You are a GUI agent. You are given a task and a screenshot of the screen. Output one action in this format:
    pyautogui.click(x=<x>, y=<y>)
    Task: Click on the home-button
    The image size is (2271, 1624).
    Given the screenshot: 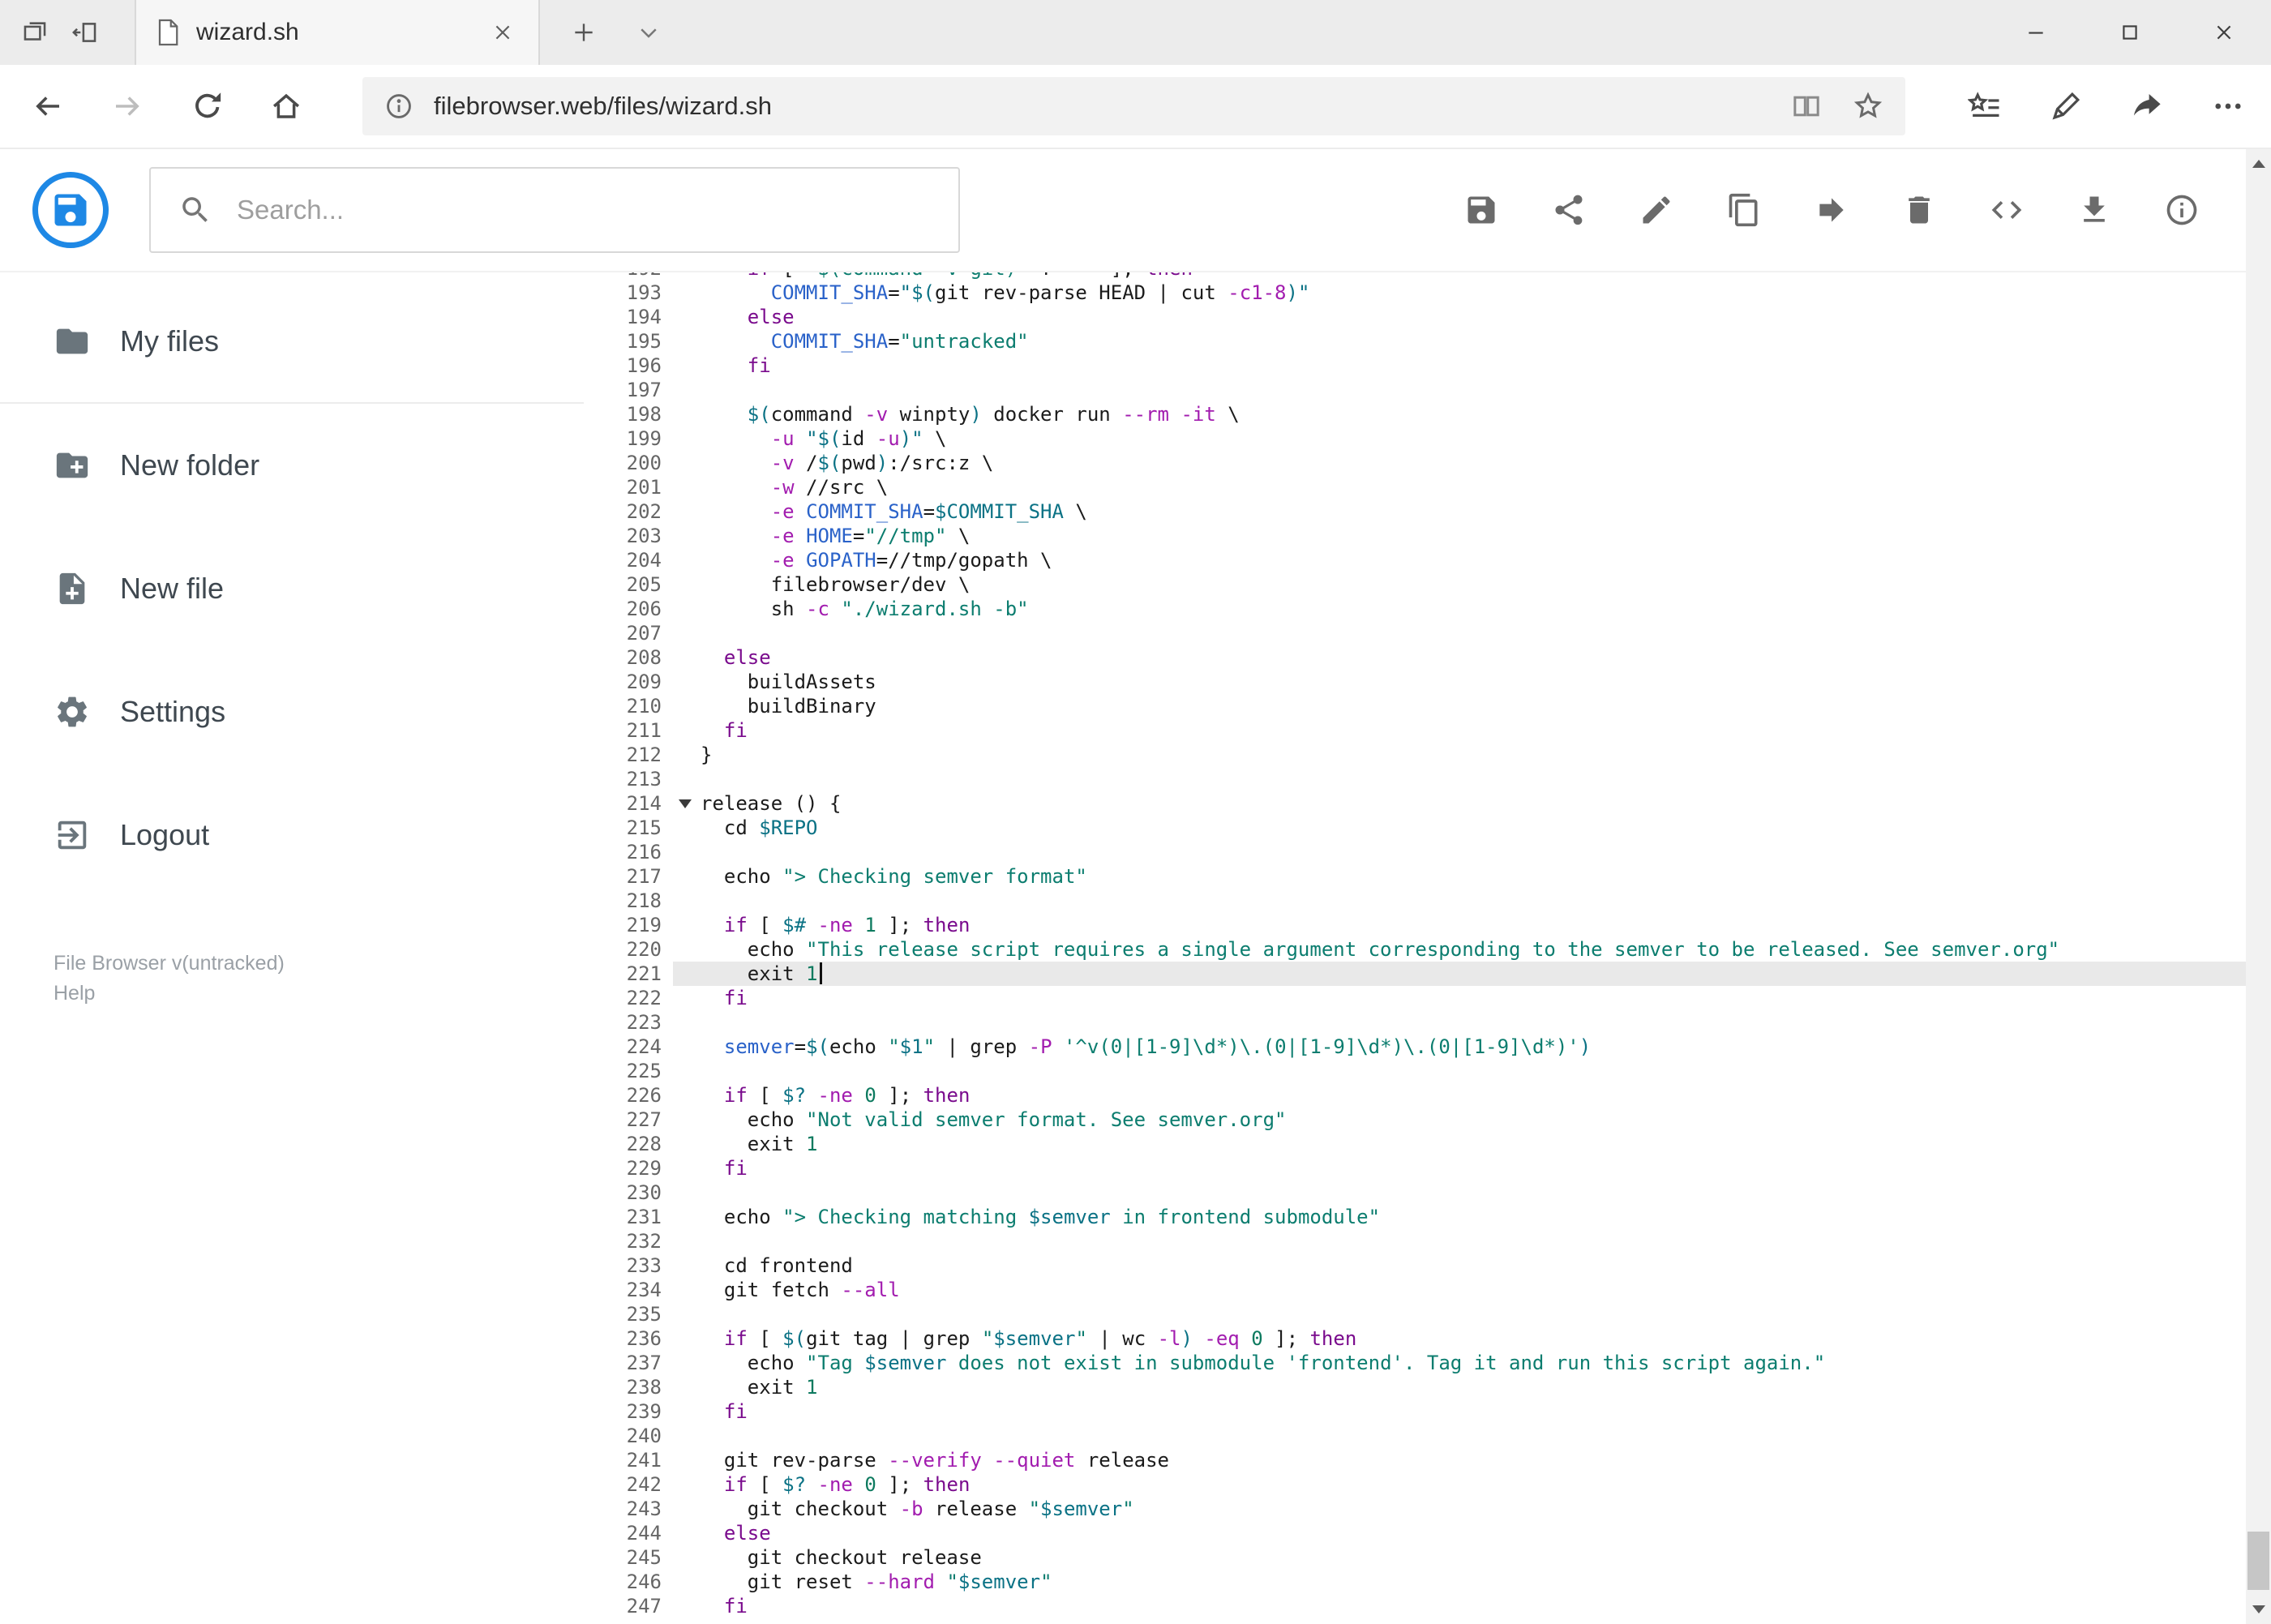 What is the action you would take?
    pyautogui.click(x=286, y=106)
    